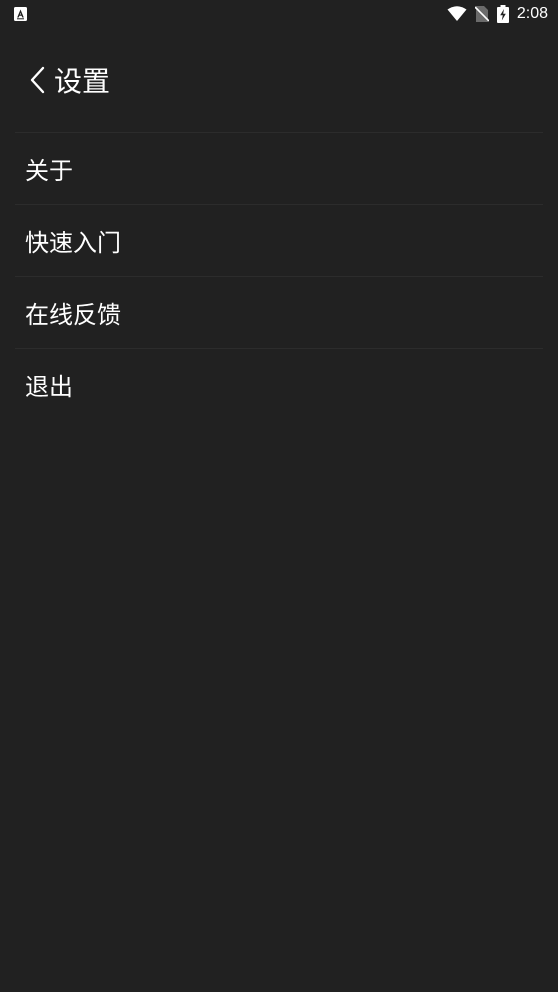  Describe the element at coordinates (279, 384) in the screenshot. I see `menu-item-logout: 退出` at that location.